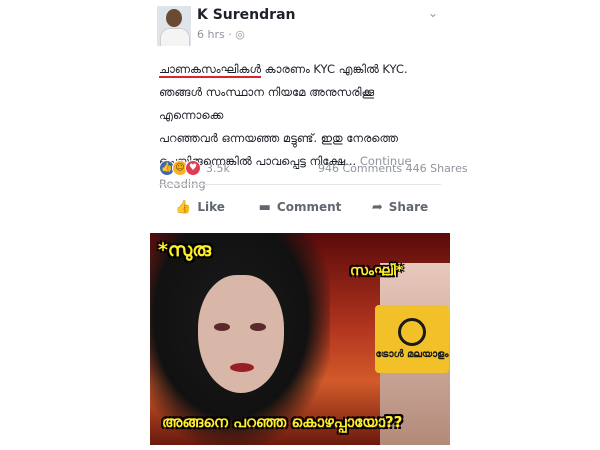 The height and width of the screenshot is (450, 600). I want to click on meme-caption-top-right: സംഘി*, so click(376, 271).